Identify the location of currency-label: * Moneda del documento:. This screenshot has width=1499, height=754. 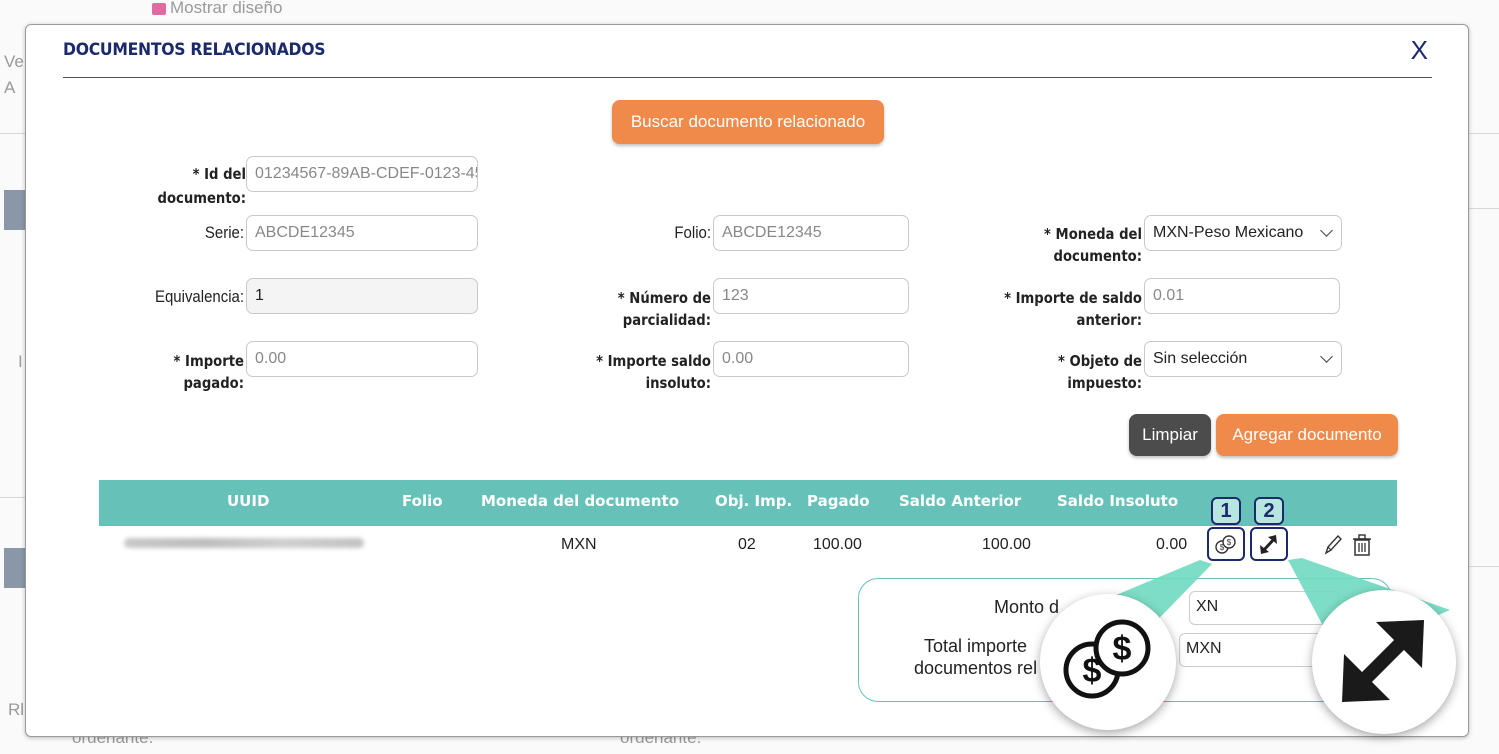
(1093, 245).